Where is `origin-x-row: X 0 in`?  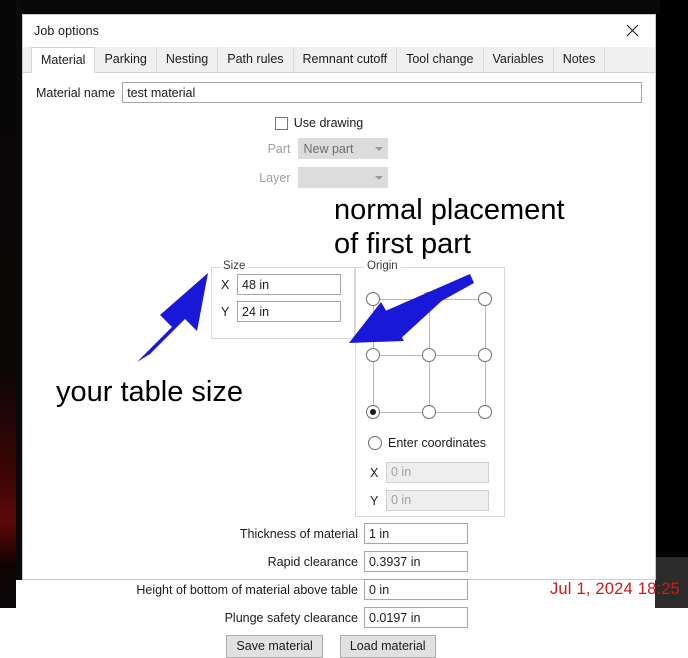 origin-x-row: X 0 in is located at coordinates (429, 472).